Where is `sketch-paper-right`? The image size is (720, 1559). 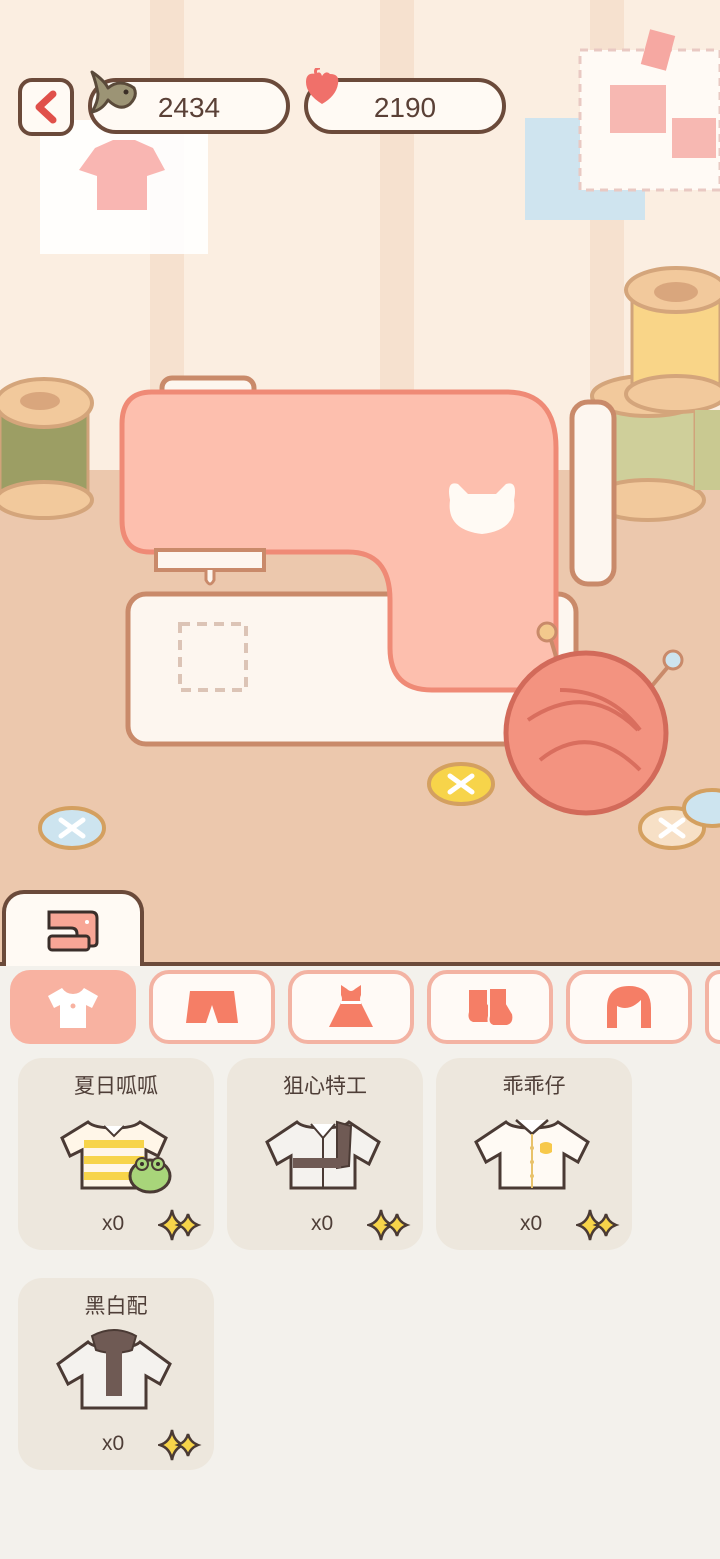 sketch-paper-right is located at coordinates (622, 124).